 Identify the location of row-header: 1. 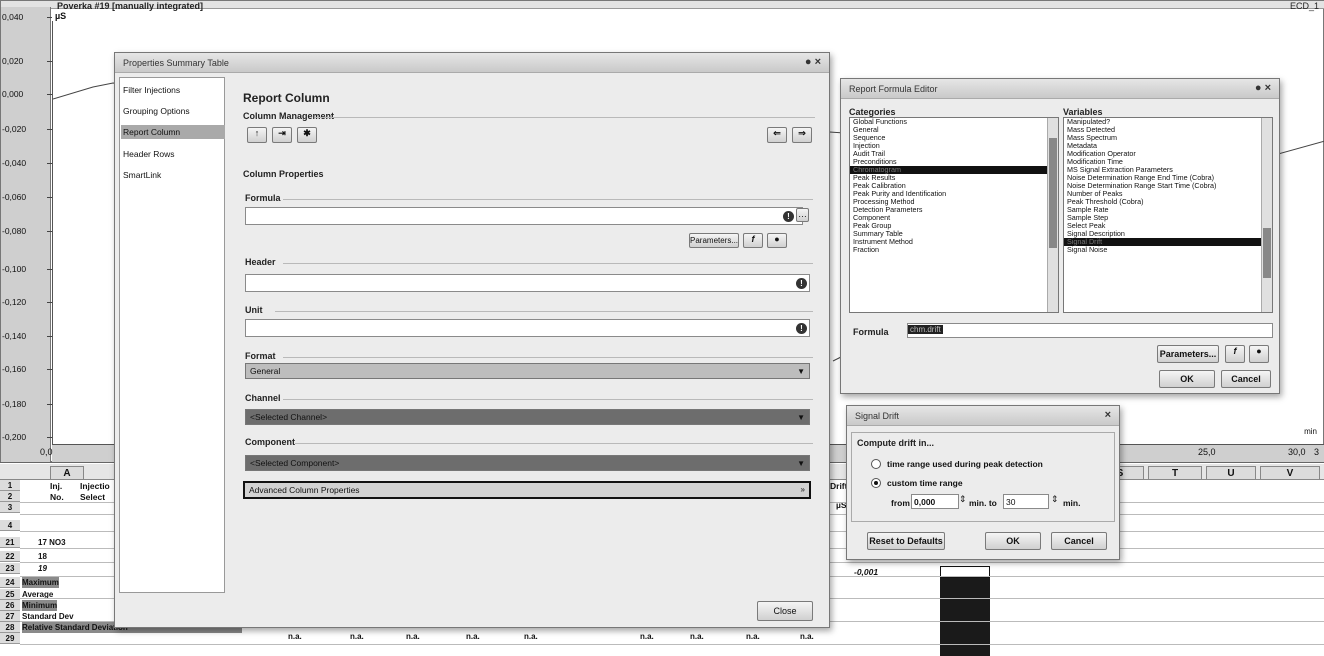
(10, 485).